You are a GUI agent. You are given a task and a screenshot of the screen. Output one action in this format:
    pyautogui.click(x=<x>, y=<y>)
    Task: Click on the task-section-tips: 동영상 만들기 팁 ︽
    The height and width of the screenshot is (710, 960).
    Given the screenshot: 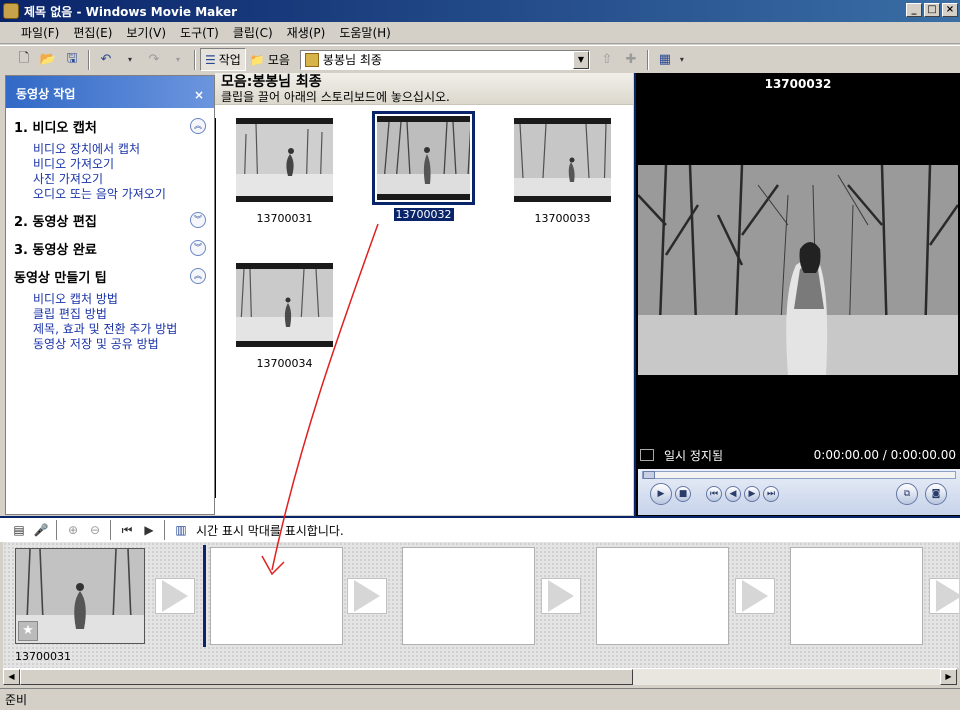 What is the action you would take?
    pyautogui.click(x=110, y=276)
    